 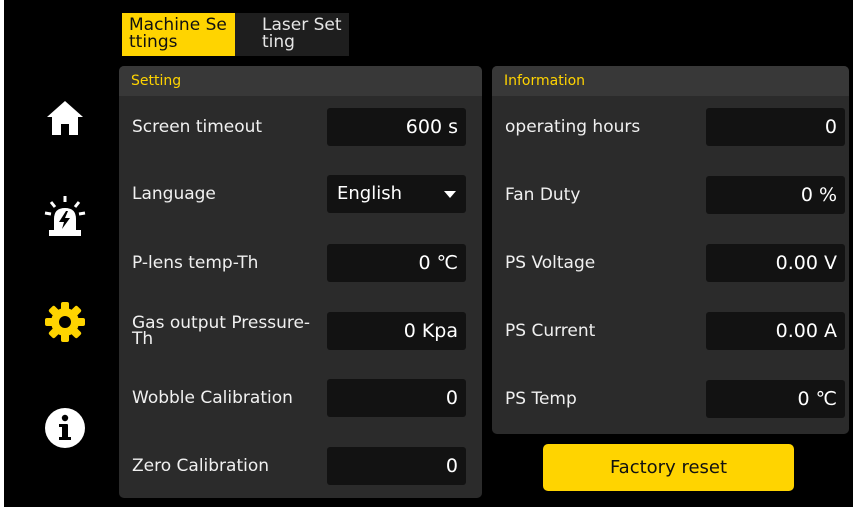 I want to click on language-dropdown: English, so click(x=396, y=194).